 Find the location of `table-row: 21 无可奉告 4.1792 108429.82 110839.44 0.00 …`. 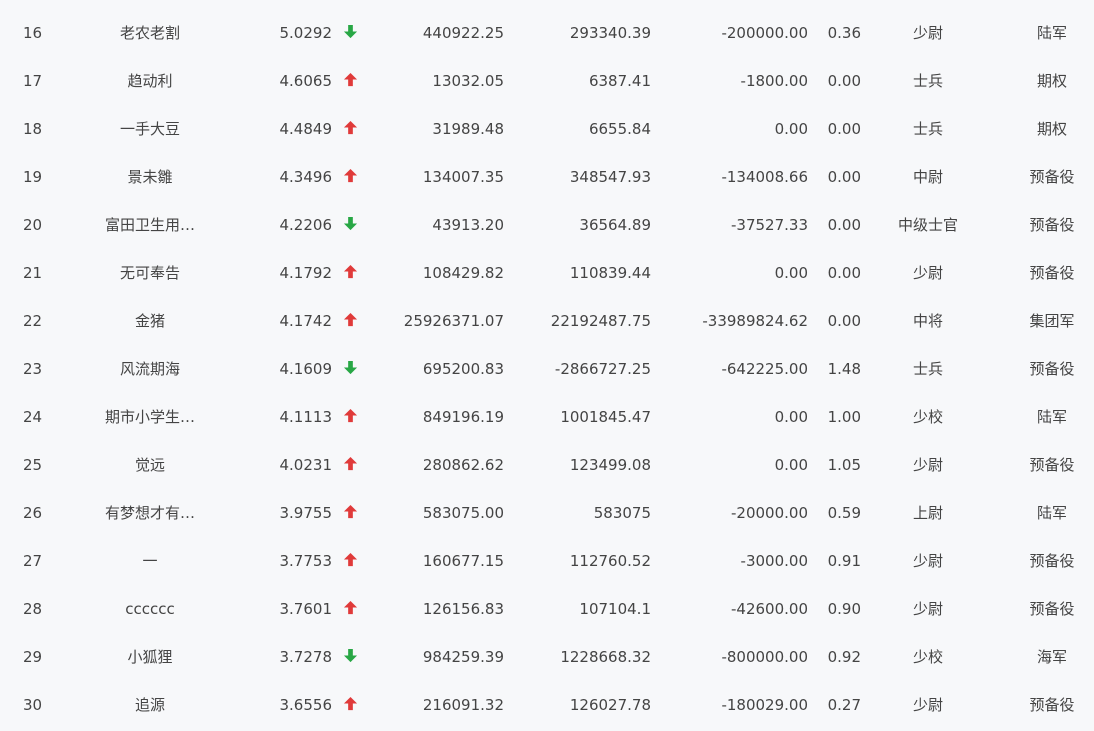

table-row: 21 无可奉告 4.1792 108429.82 110839.44 0.00 … is located at coordinates (547, 273).